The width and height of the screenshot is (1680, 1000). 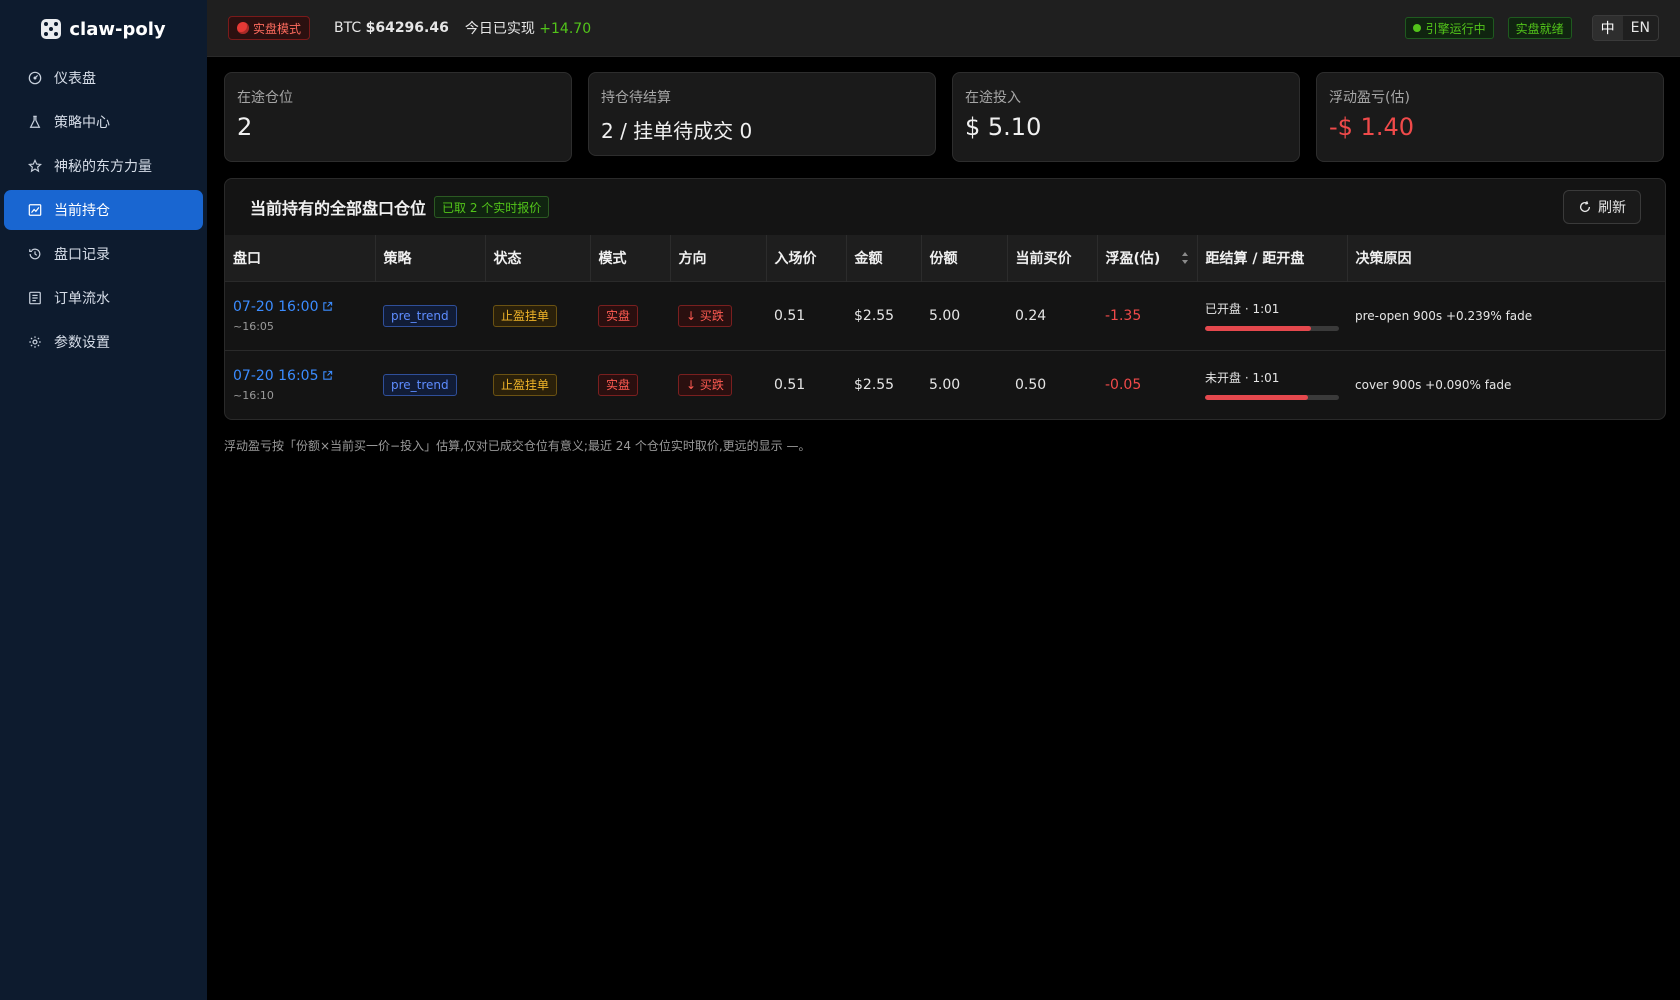 I want to click on card-label: 在途仓位, so click(x=265, y=98).